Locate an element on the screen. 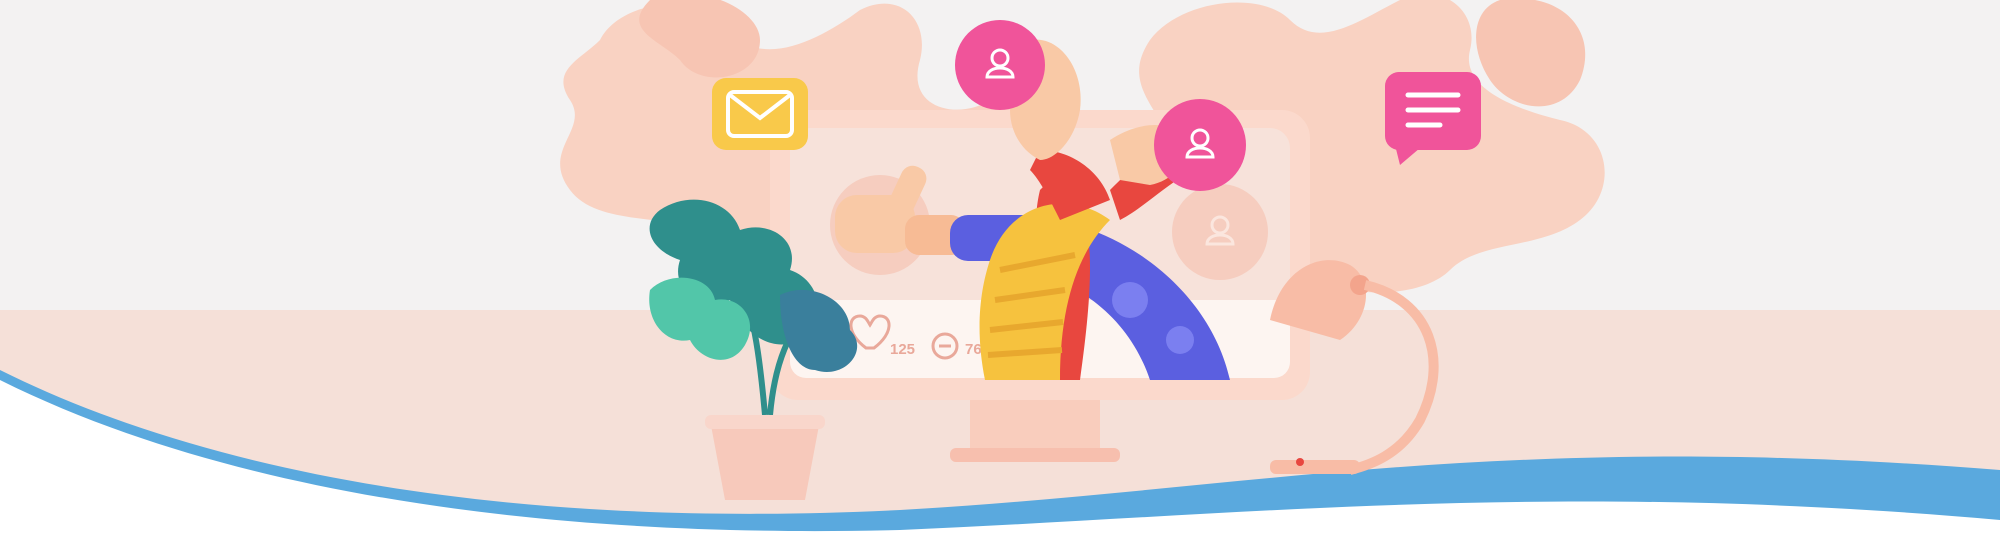 The height and width of the screenshot is (550, 2000). plant-pot is located at coordinates (765, 460).